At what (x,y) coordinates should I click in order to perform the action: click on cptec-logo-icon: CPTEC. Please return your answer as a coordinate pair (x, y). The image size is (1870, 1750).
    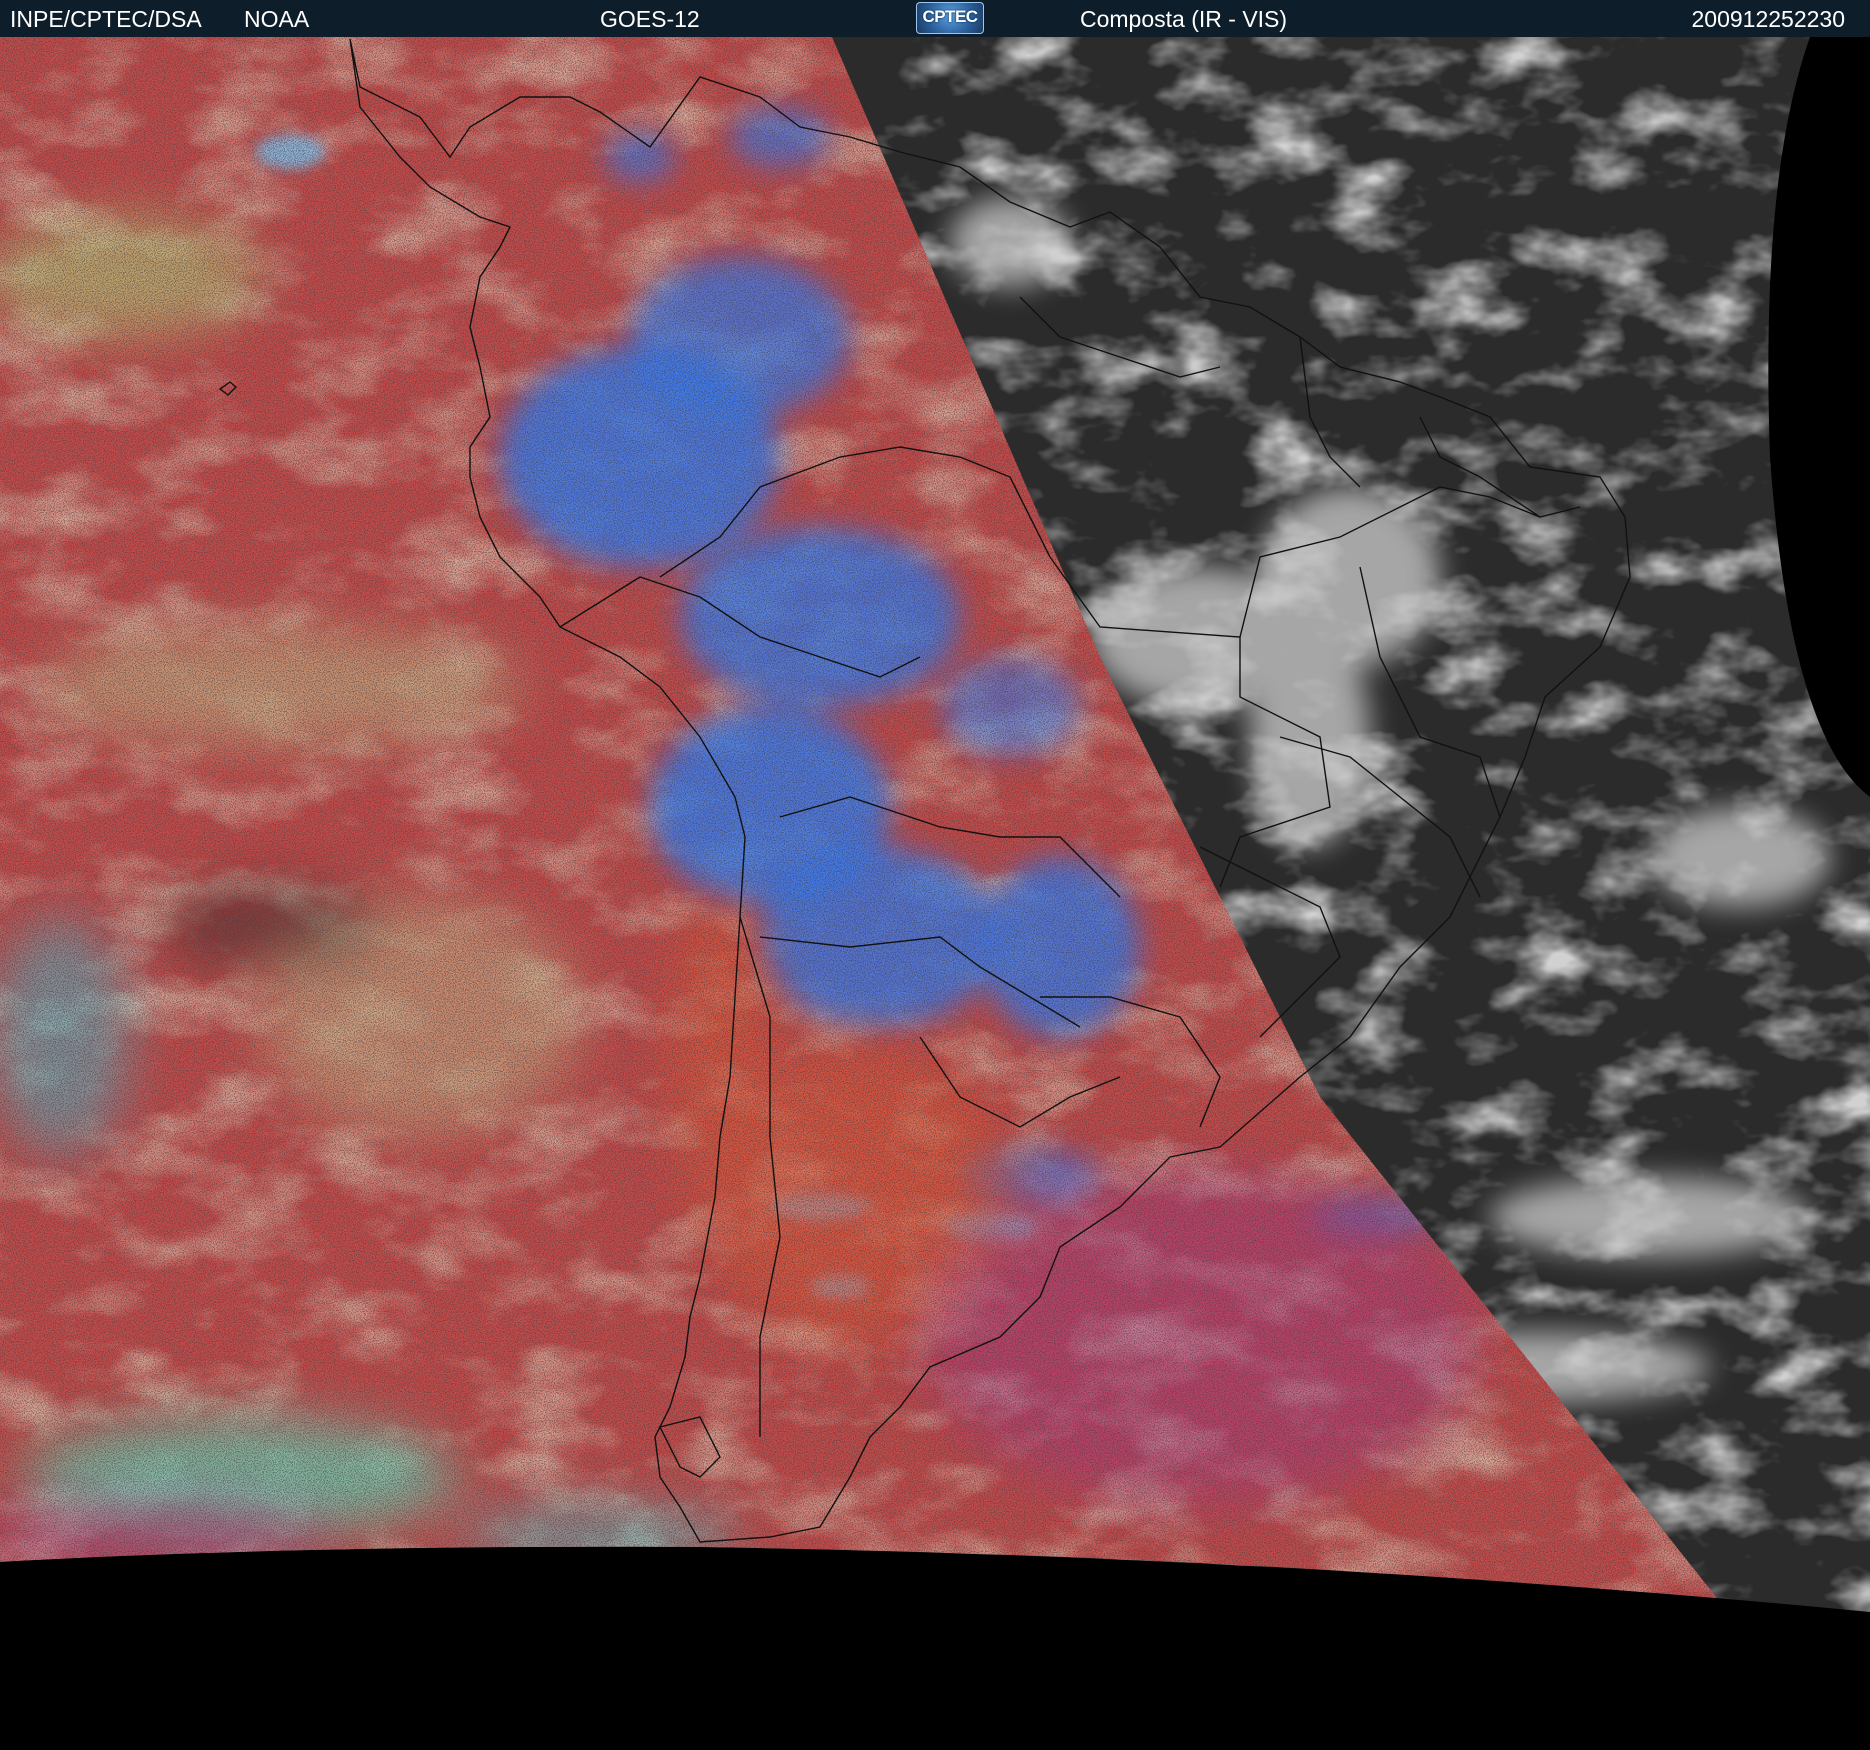
    Looking at the image, I should click on (950, 18).